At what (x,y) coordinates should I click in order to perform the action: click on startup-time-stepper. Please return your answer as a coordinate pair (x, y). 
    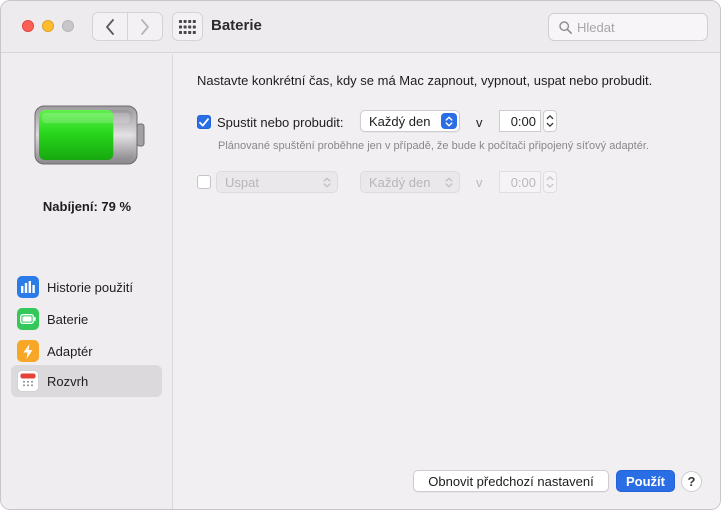
    Looking at the image, I should click on (550, 121).